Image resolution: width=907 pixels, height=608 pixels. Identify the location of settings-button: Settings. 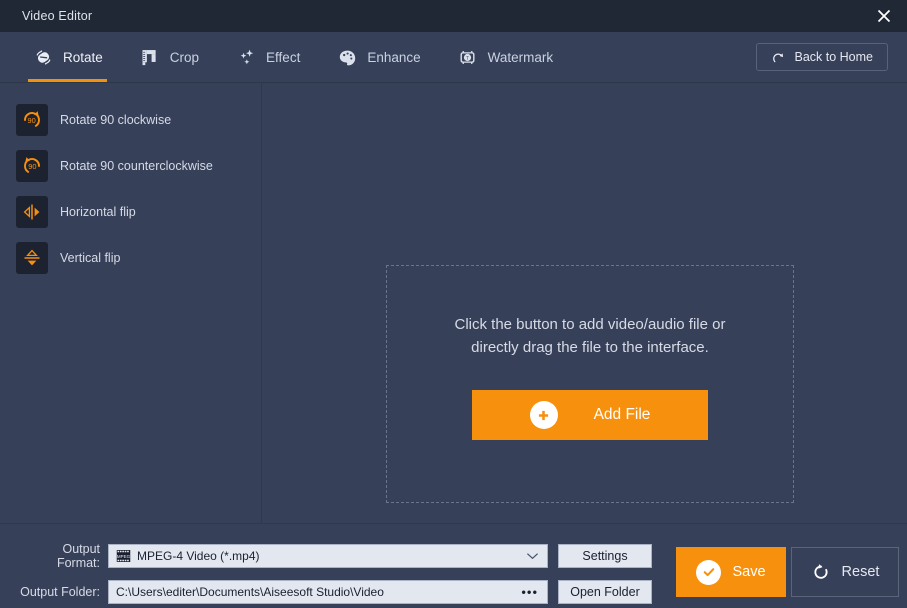
(605, 556).